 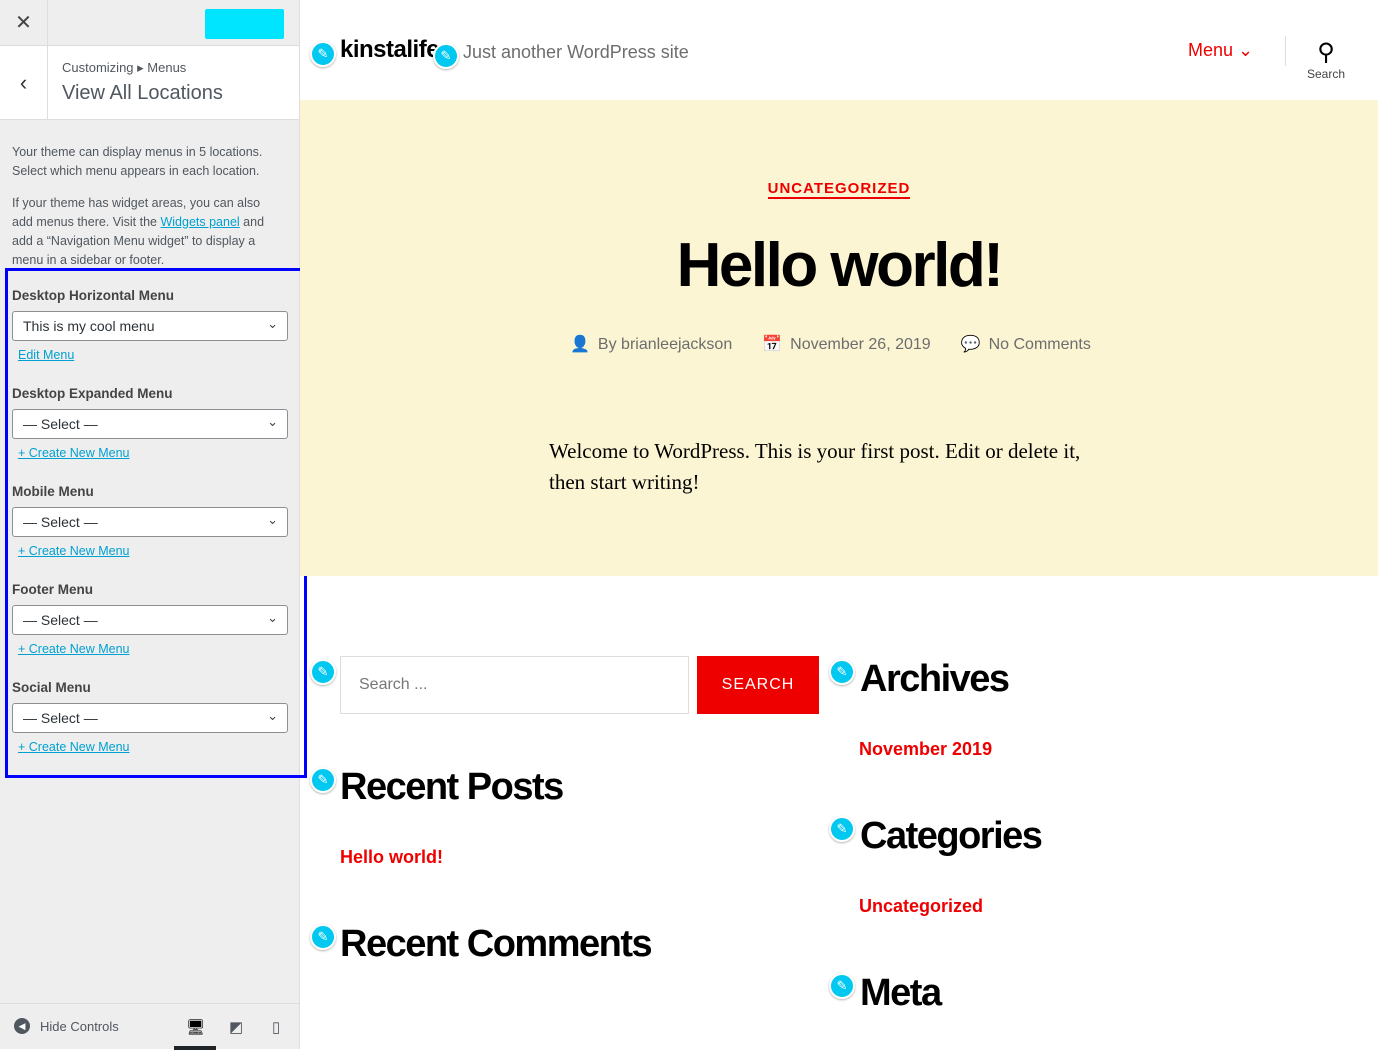 What do you see at coordinates (244, 24) in the screenshot?
I see `publish-button` at bounding box center [244, 24].